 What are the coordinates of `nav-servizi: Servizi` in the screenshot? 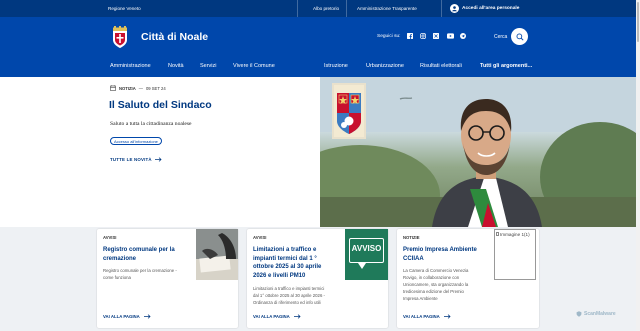 It's located at (208, 66).